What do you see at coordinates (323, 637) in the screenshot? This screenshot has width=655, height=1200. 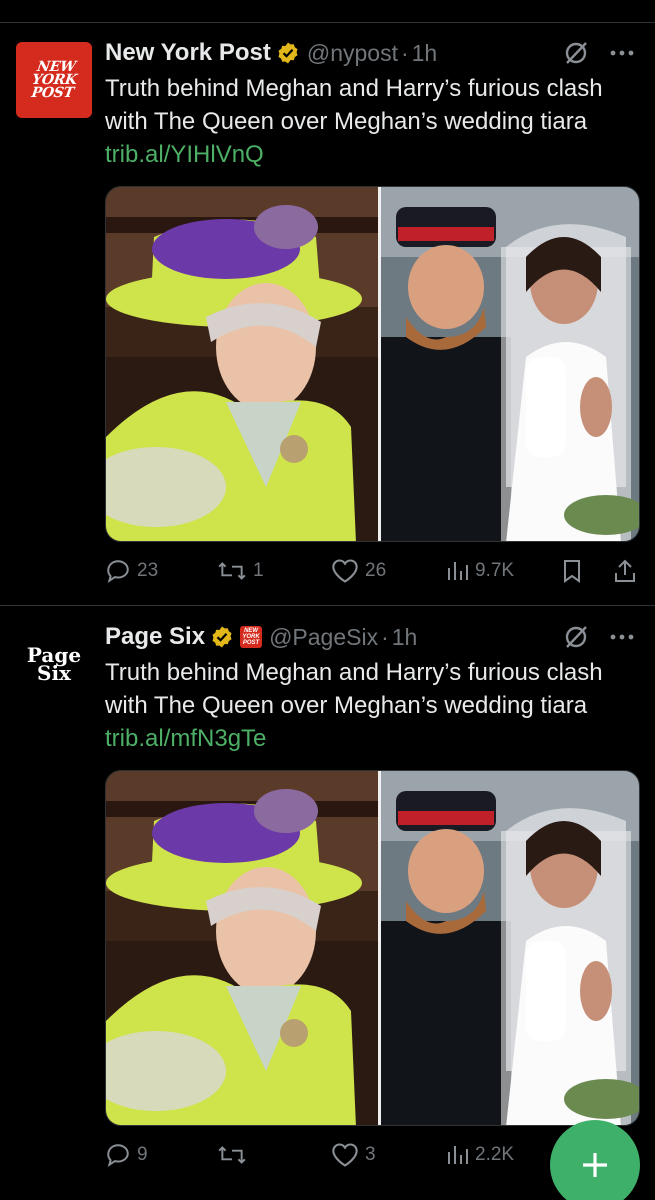 I see `author-handle: @PageSix` at bounding box center [323, 637].